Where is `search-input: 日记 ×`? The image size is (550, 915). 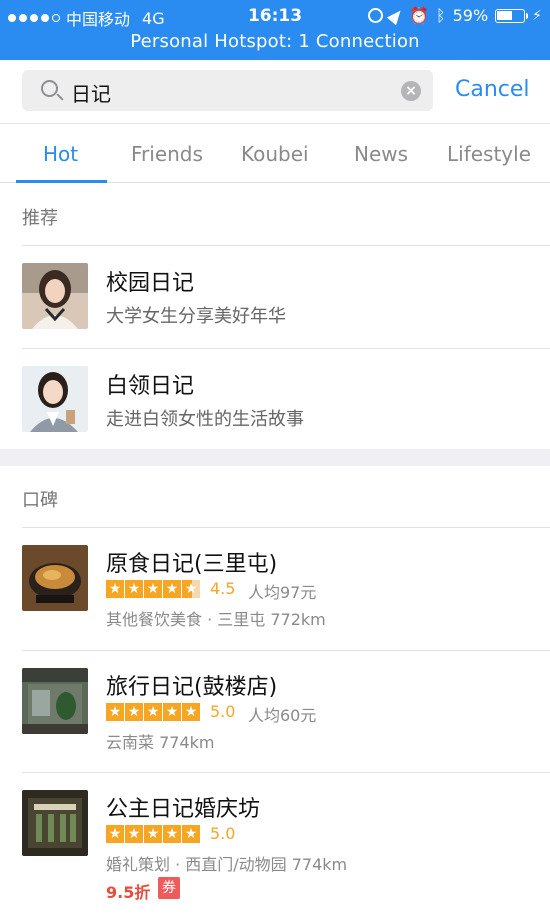
search-input: 日记 × is located at coordinates (227, 90).